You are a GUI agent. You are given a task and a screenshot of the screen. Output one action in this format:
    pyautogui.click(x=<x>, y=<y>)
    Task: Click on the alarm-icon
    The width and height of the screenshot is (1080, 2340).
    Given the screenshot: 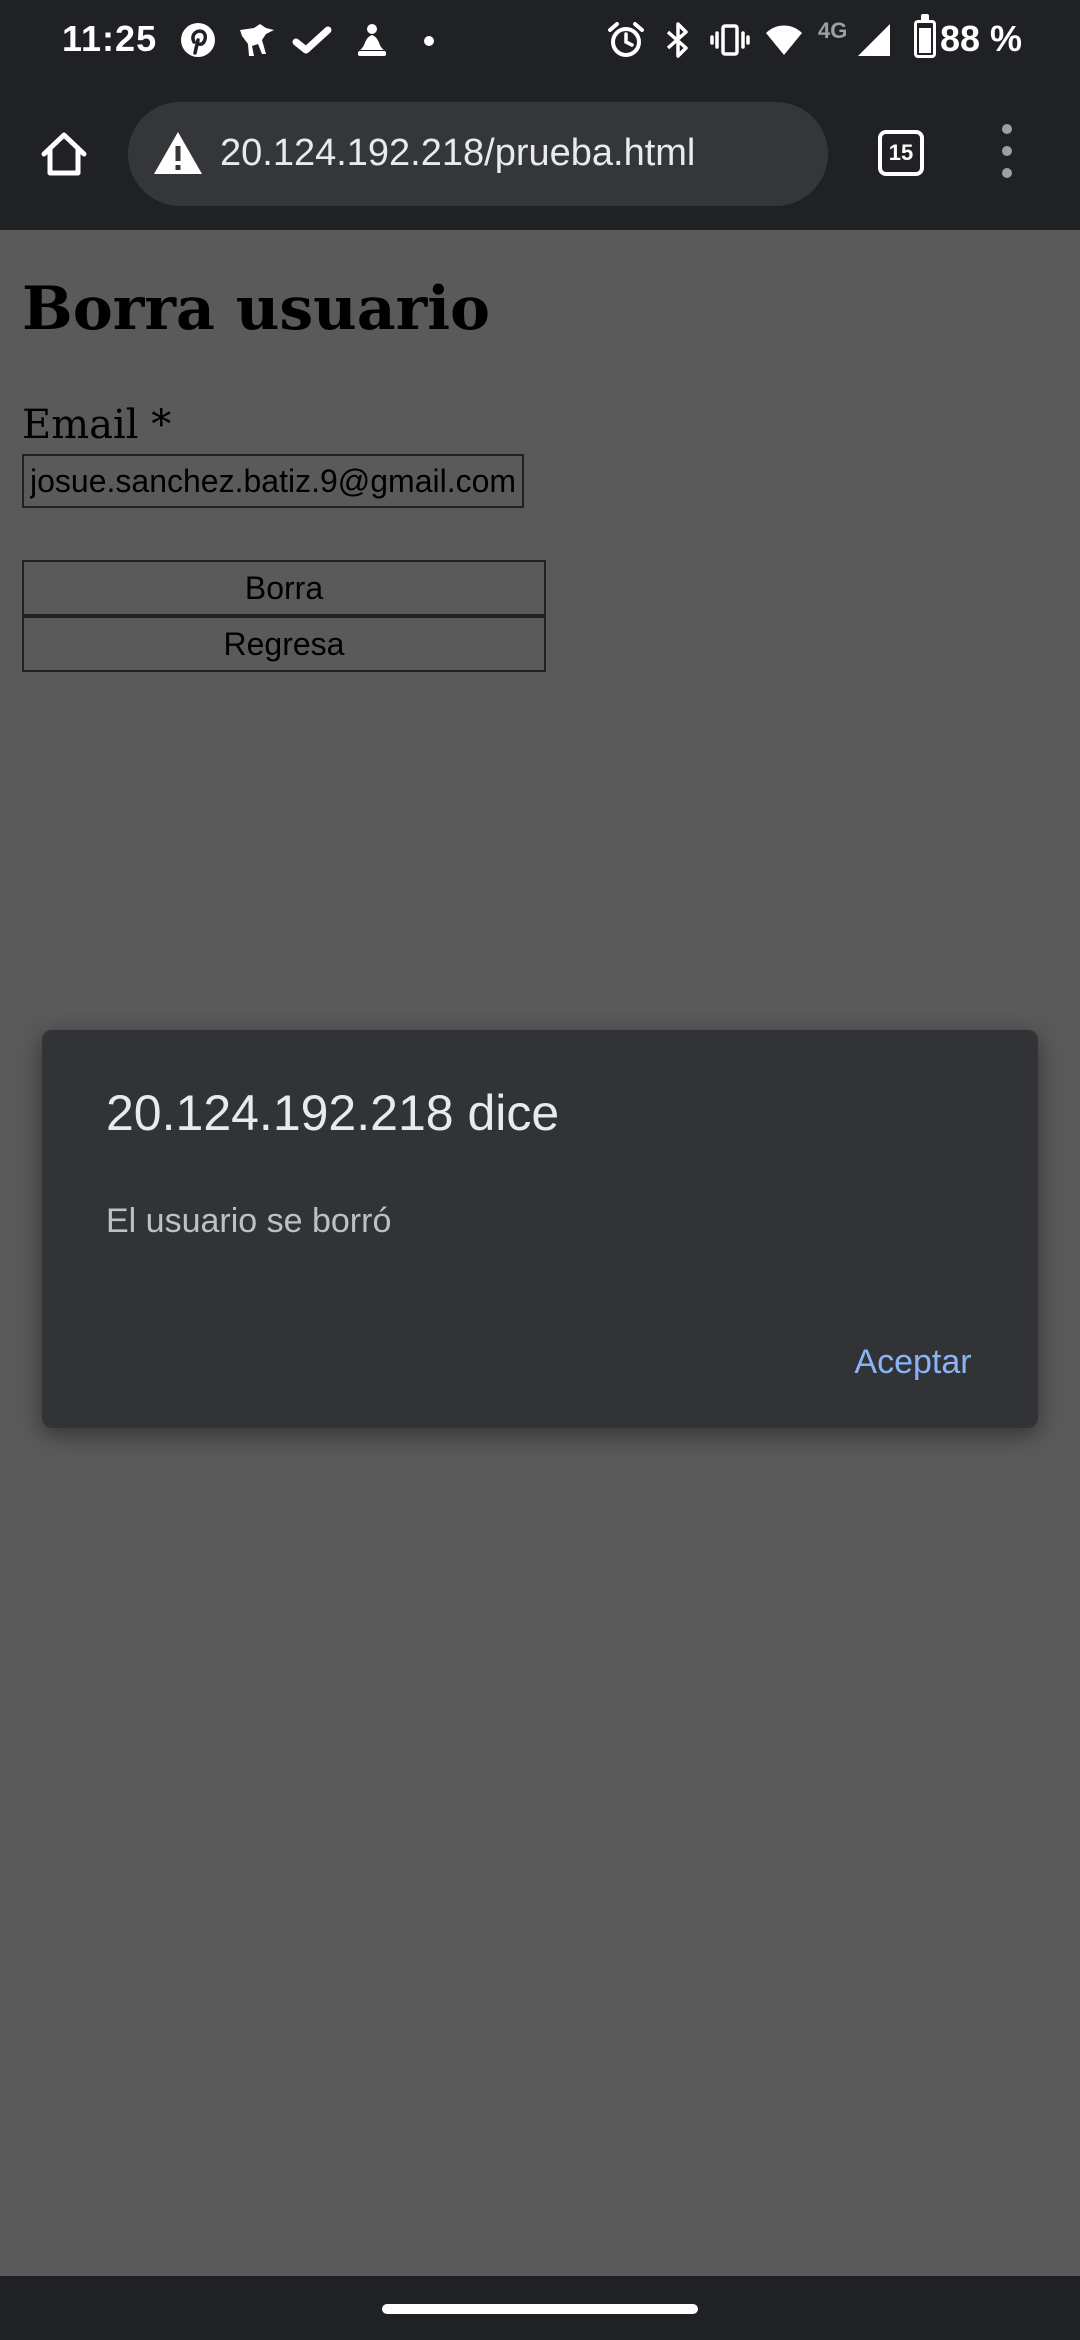 What is the action you would take?
    pyautogui.click(x=626, y=40)
    